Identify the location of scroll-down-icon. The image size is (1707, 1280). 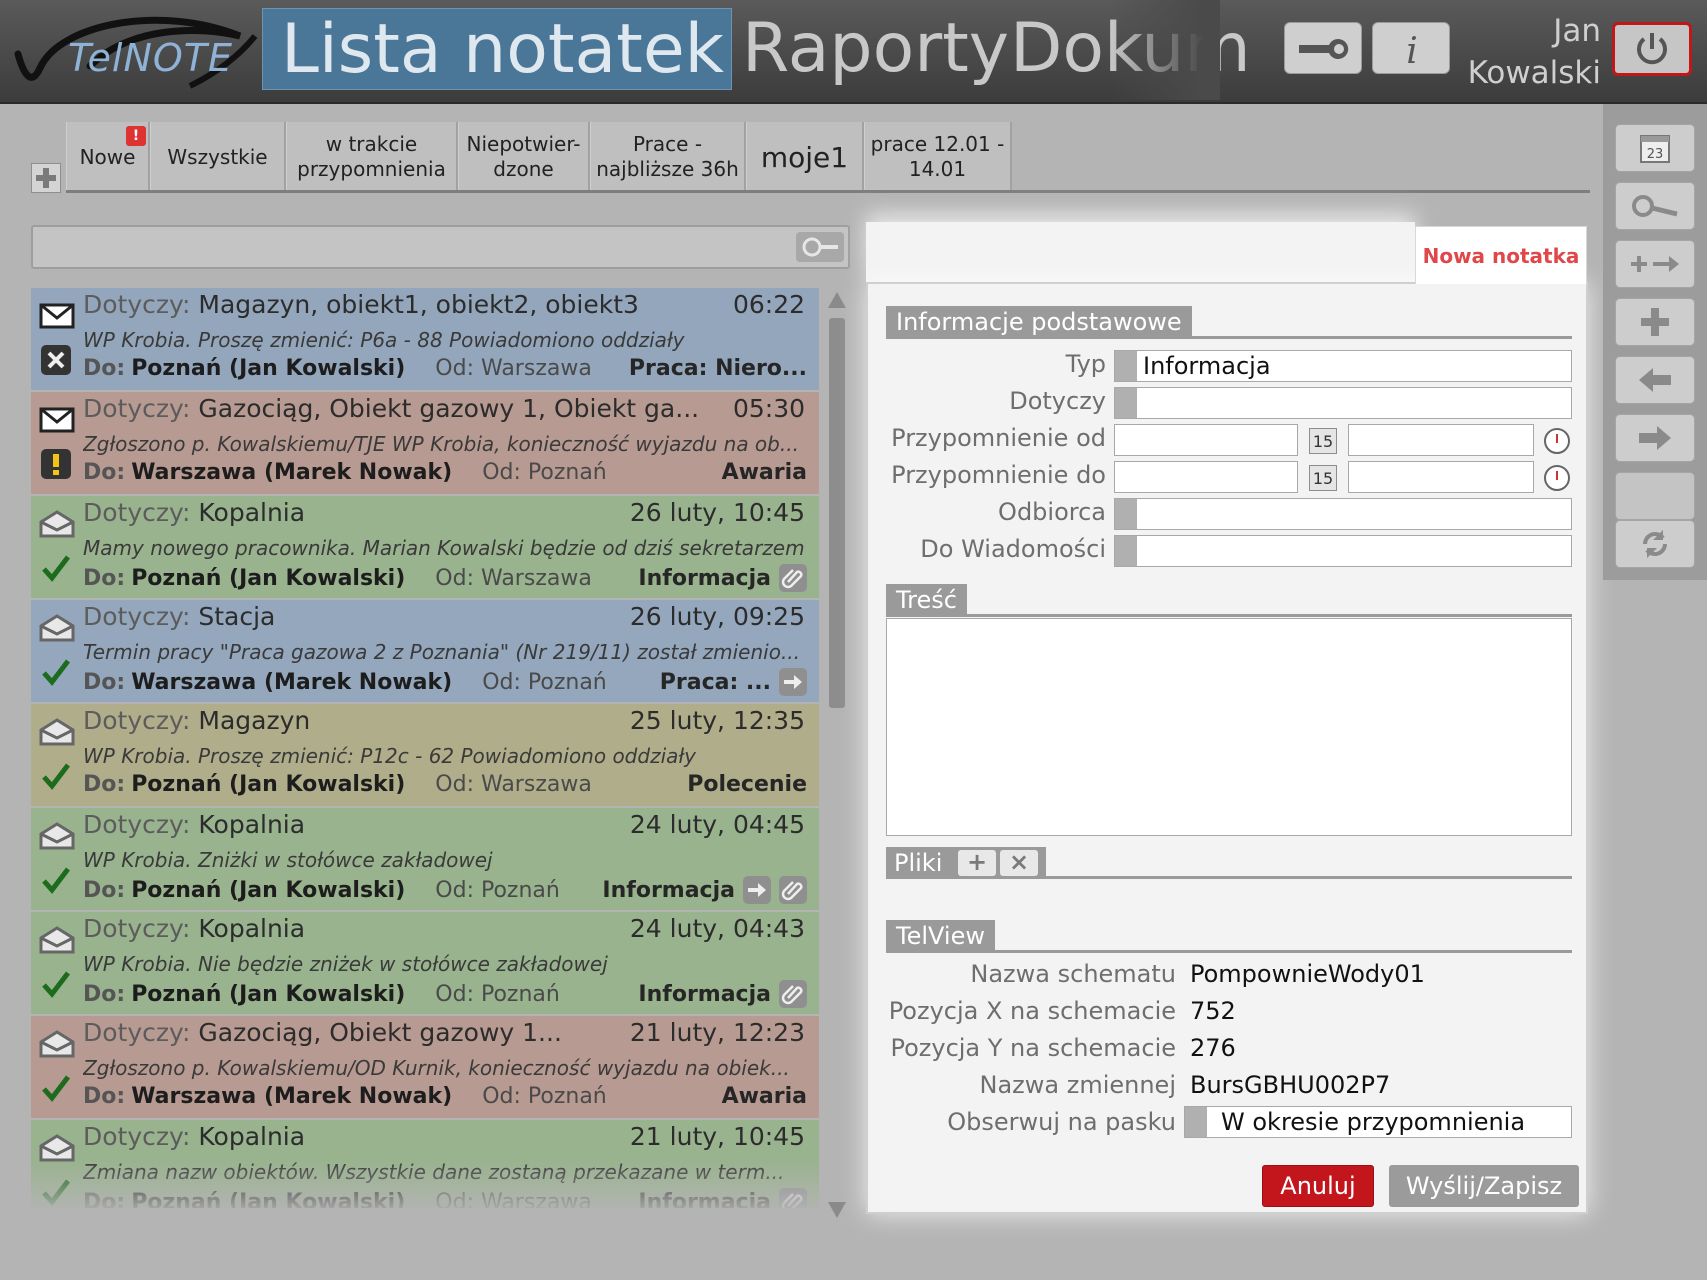
(837, 1210).